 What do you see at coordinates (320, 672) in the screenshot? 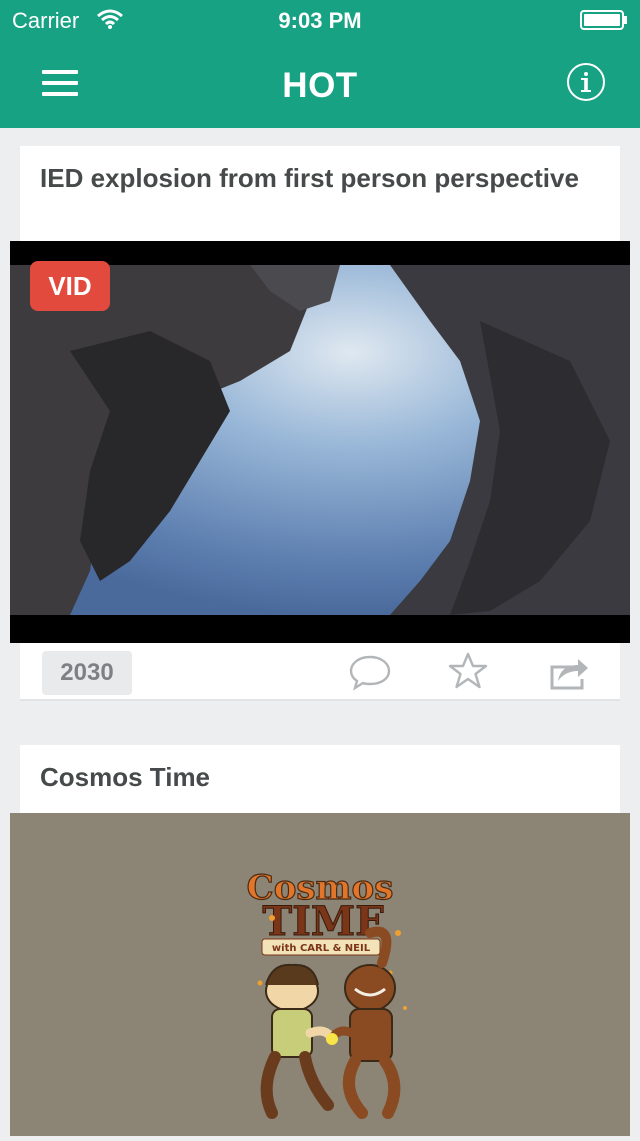
I see `post-action-bar: 2030` at bounding box center [320, 672].